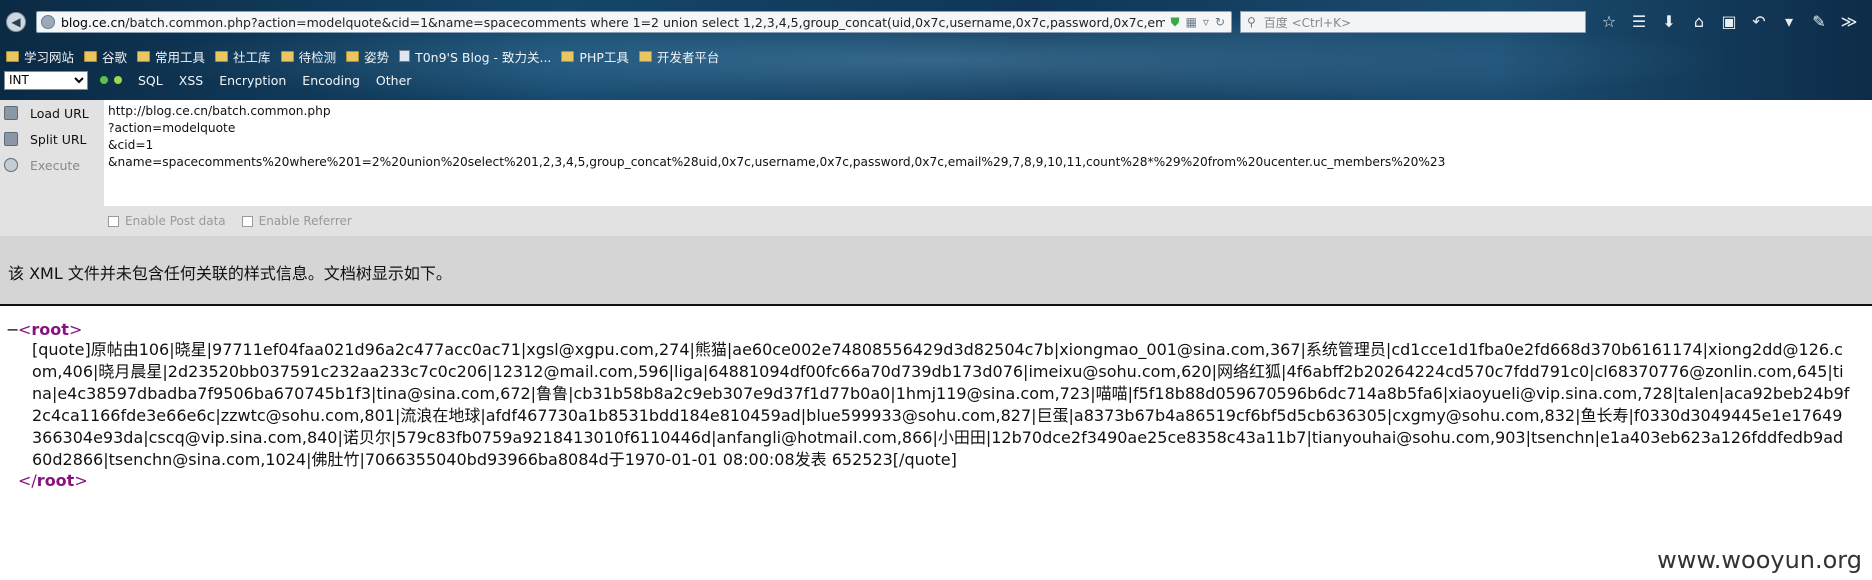 The image size is (1872, 580). I want to click on bookmark-item: 开发者平台, so click(679, 56).